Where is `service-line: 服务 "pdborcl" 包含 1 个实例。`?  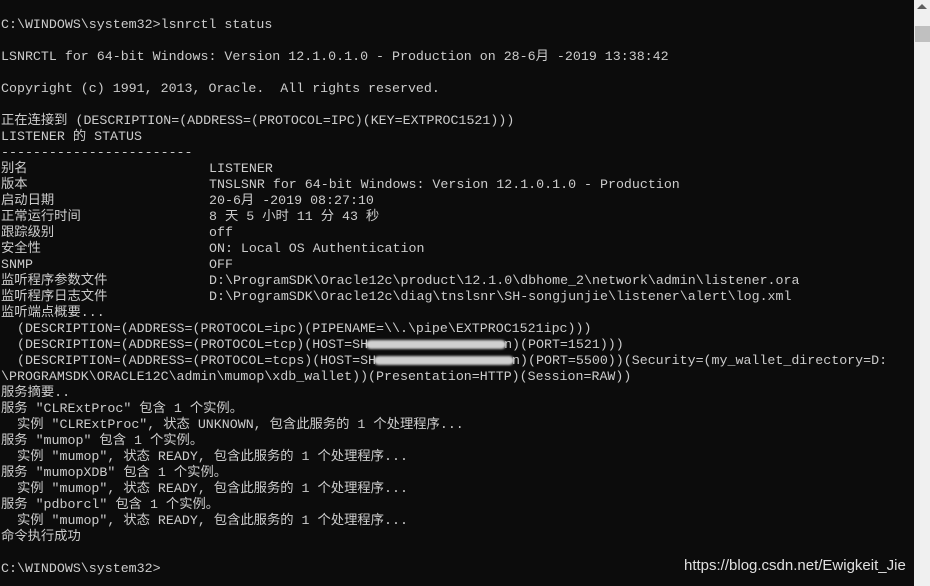
service-line: 服务 "pdborcl" 包含 1 个实例。 is located at coordinates (110, 504).